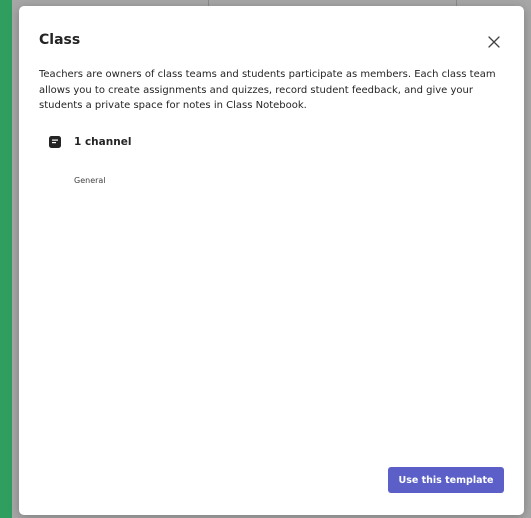 This screenshot has width=531, height=518. I want to click on channel-icon, so click(55, 142).